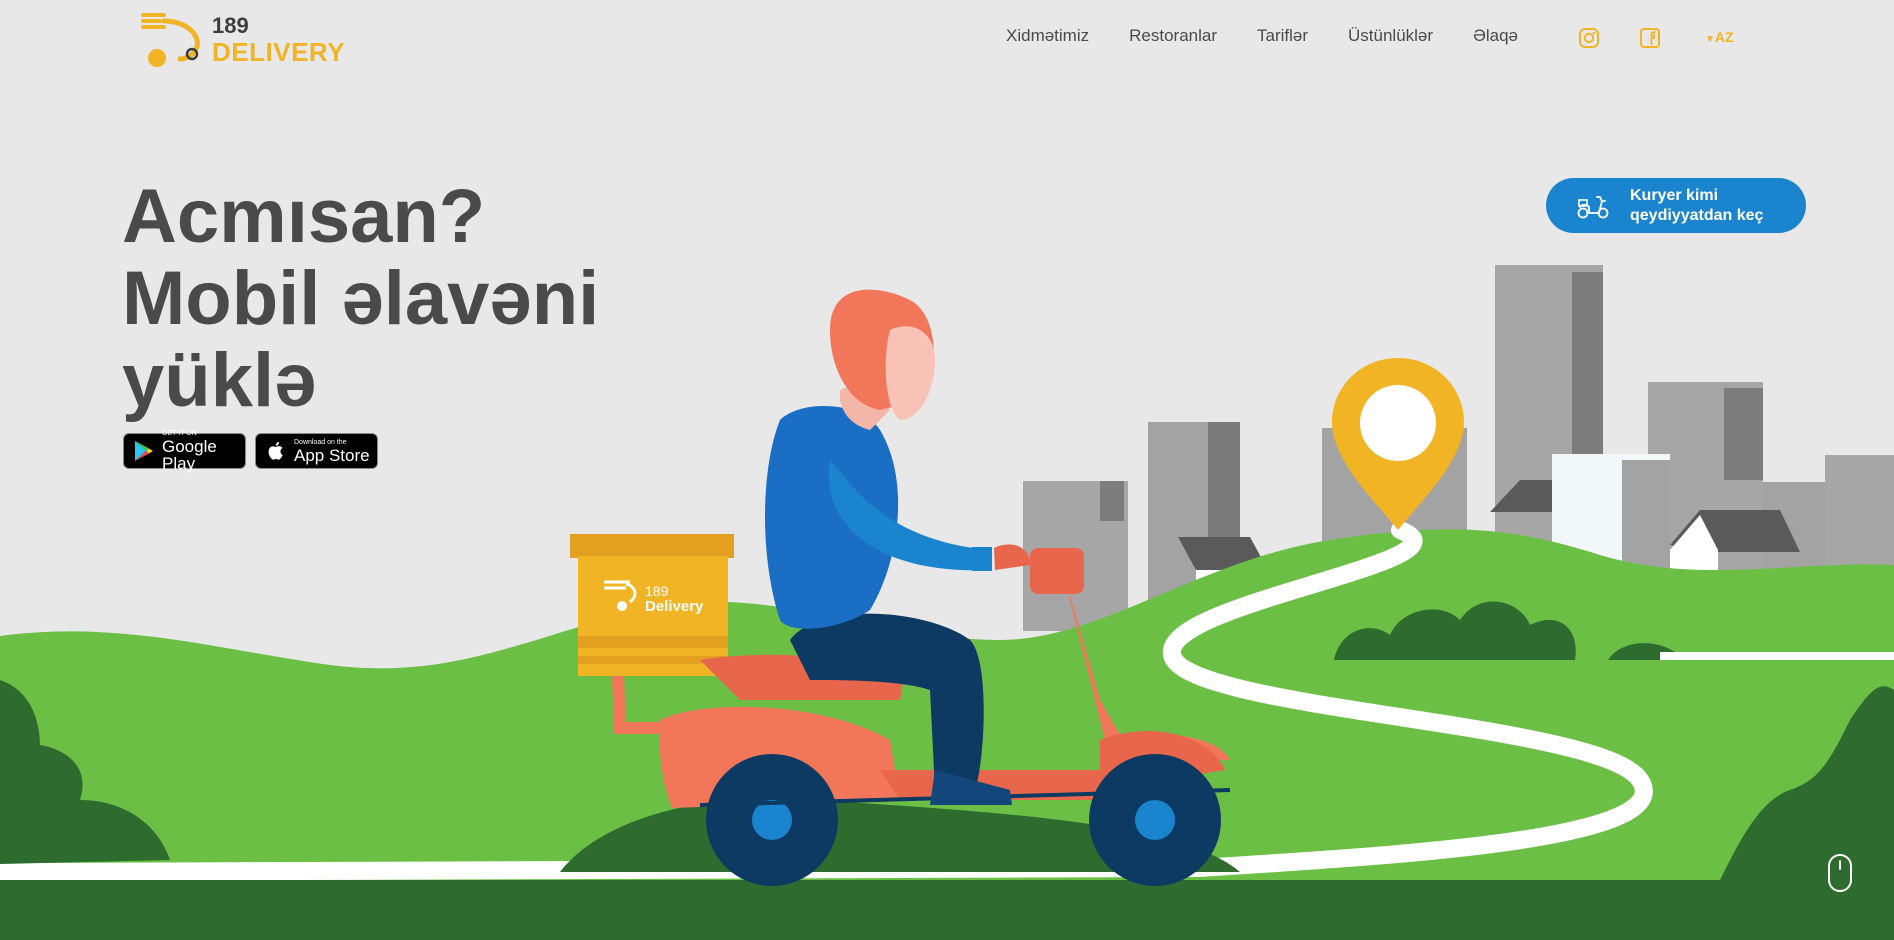 The width and height of the screenshot is (1894, 940). Describe the element at coordinates (179, 433) in the screenshot. I see `google-play-small: GET IT ON` at that location.